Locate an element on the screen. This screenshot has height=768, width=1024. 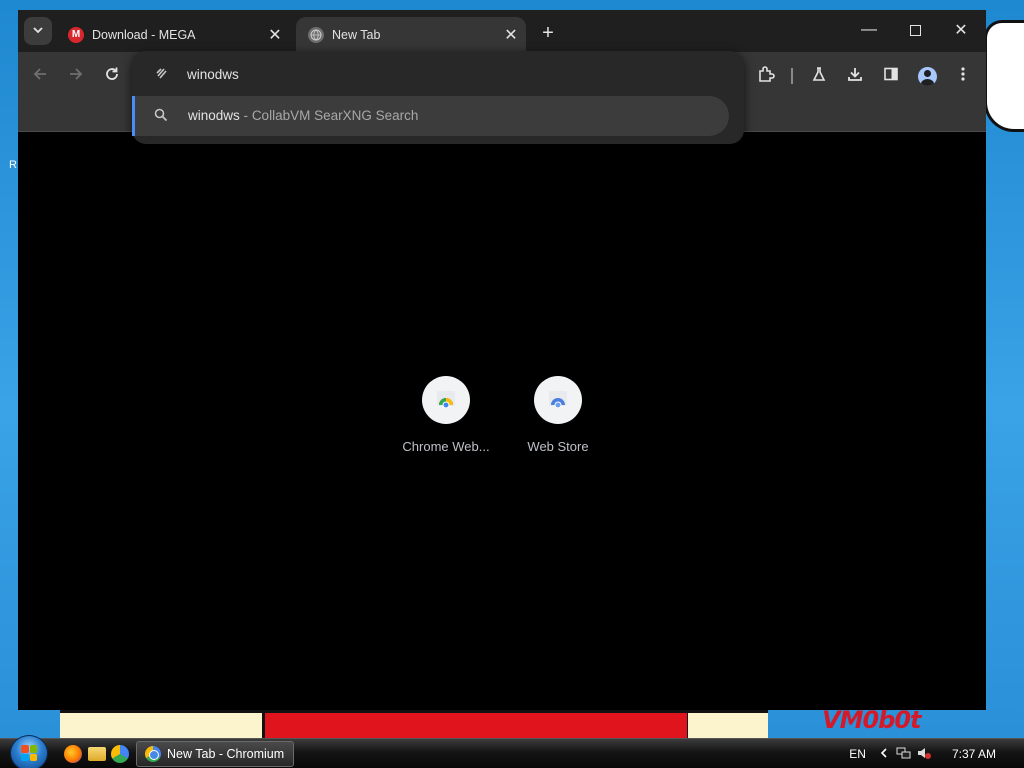
suggestion-description: CollabVM SearXNG Search is located at coordinates (335, 115).